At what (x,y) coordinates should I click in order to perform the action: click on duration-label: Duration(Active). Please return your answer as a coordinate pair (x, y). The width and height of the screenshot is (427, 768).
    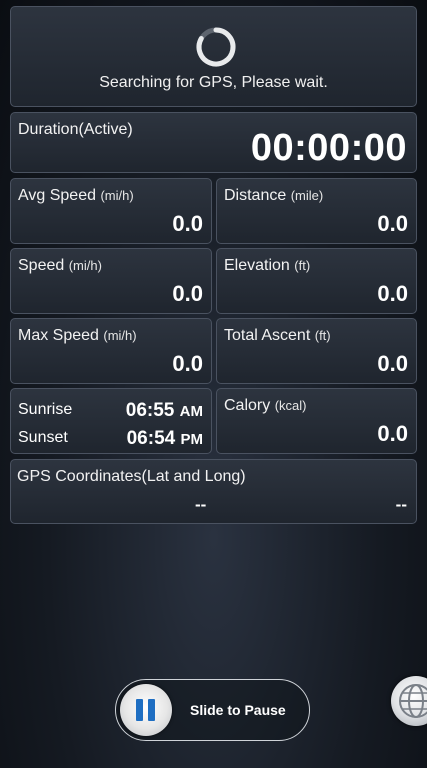
    Looking at the image, I should click on (75, 129).